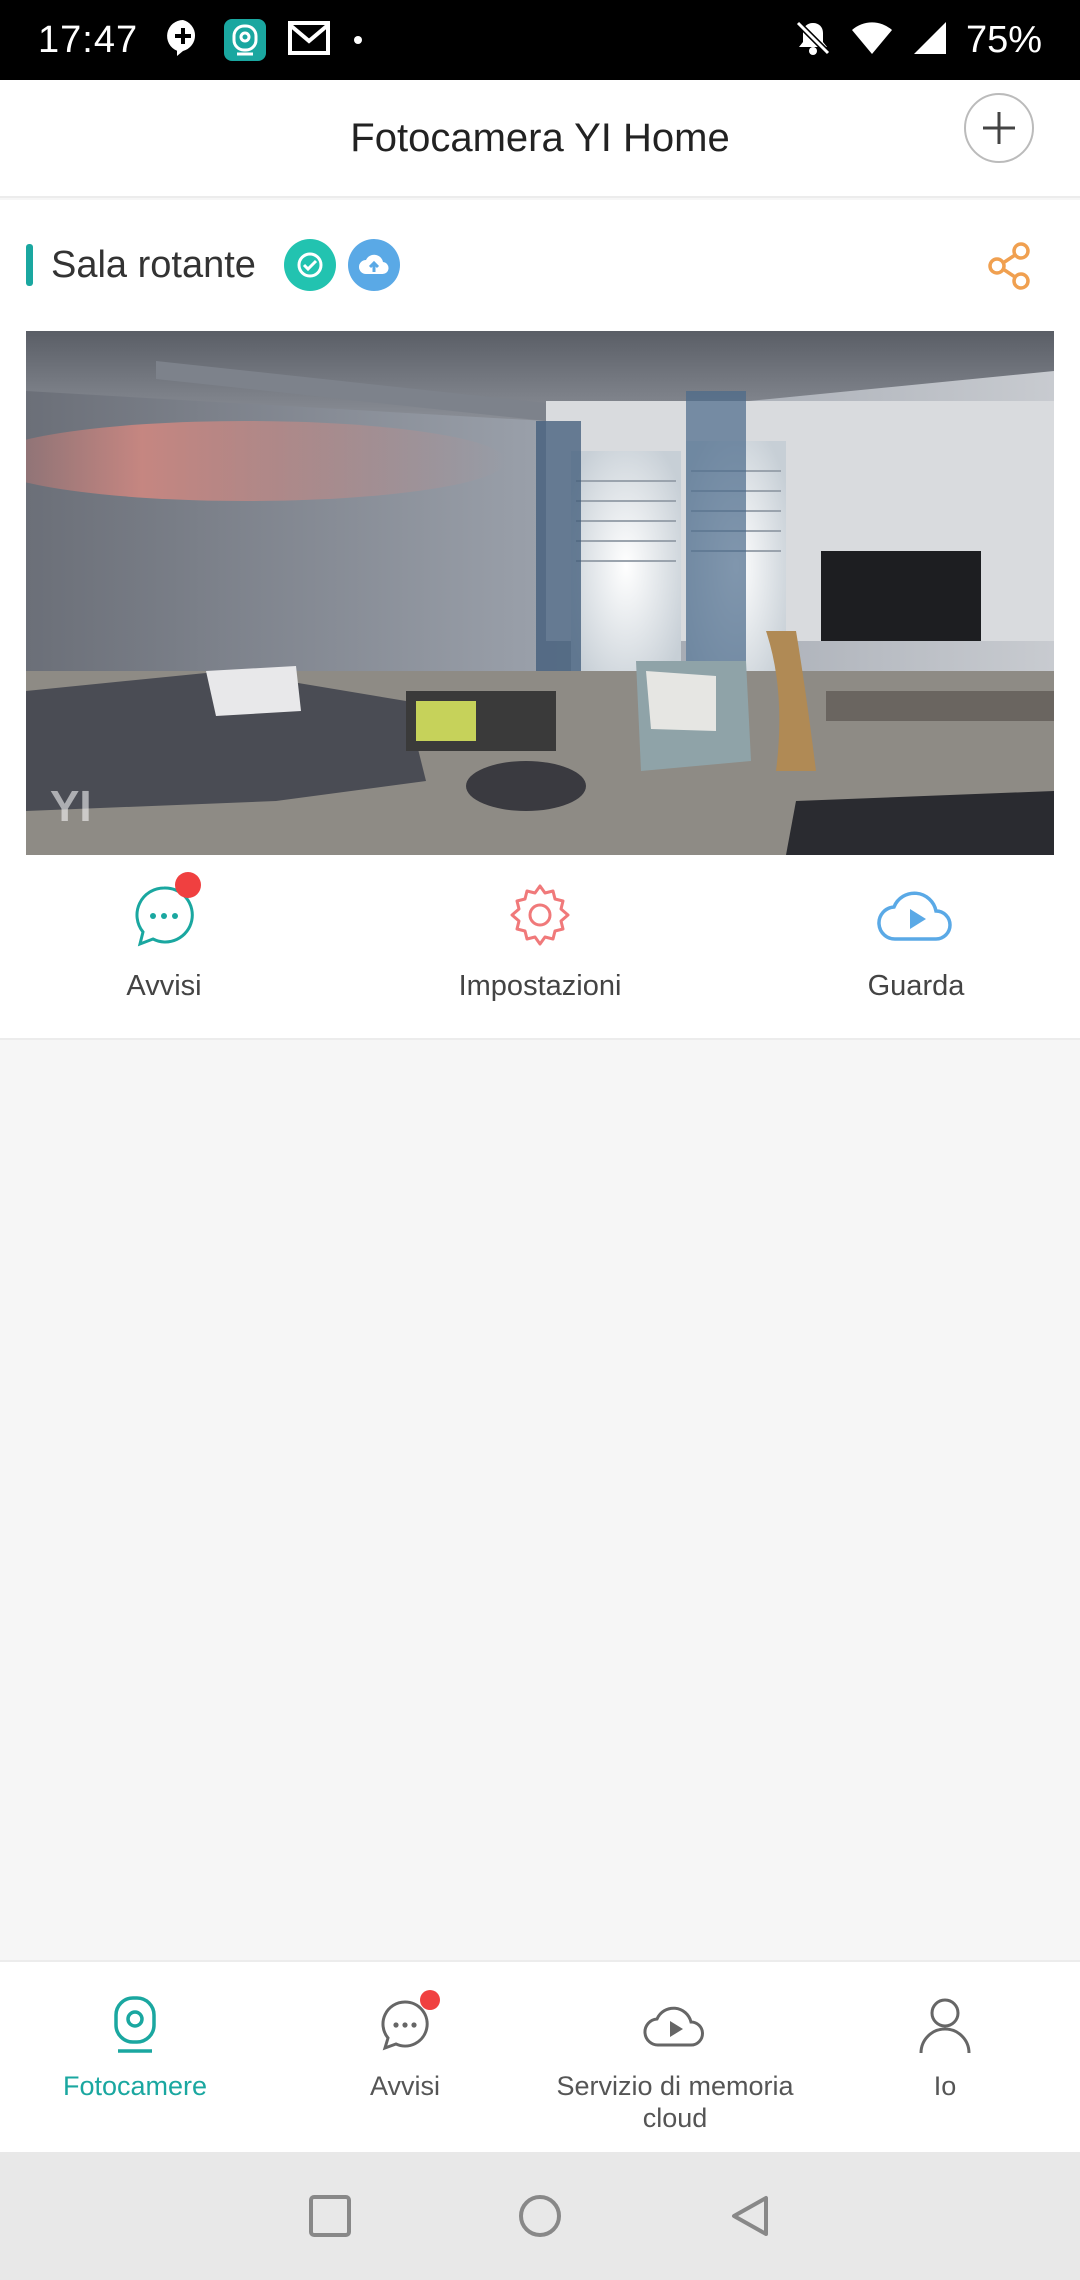 The image size is (1080, 2280). I want to click on home-button, so click(540, 2216).